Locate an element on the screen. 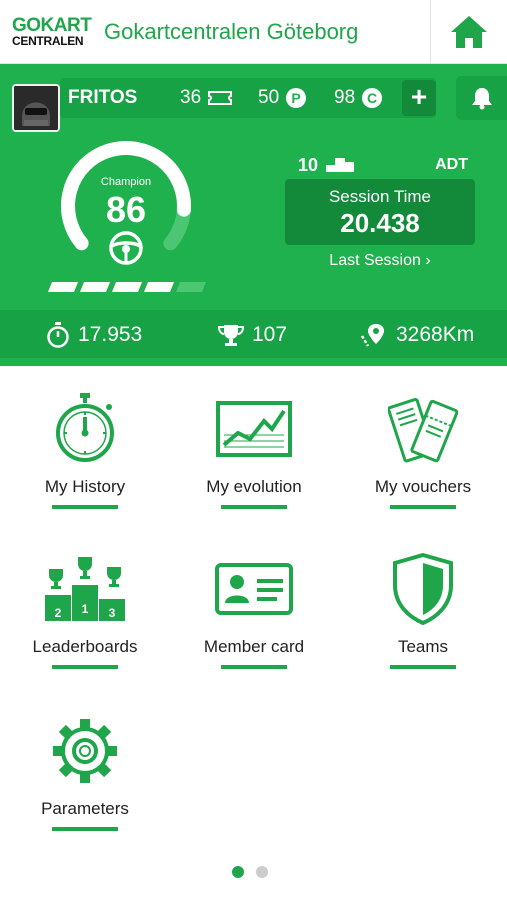 The image size is (507, 900). page-indicator is located at coordinates (254, 872).